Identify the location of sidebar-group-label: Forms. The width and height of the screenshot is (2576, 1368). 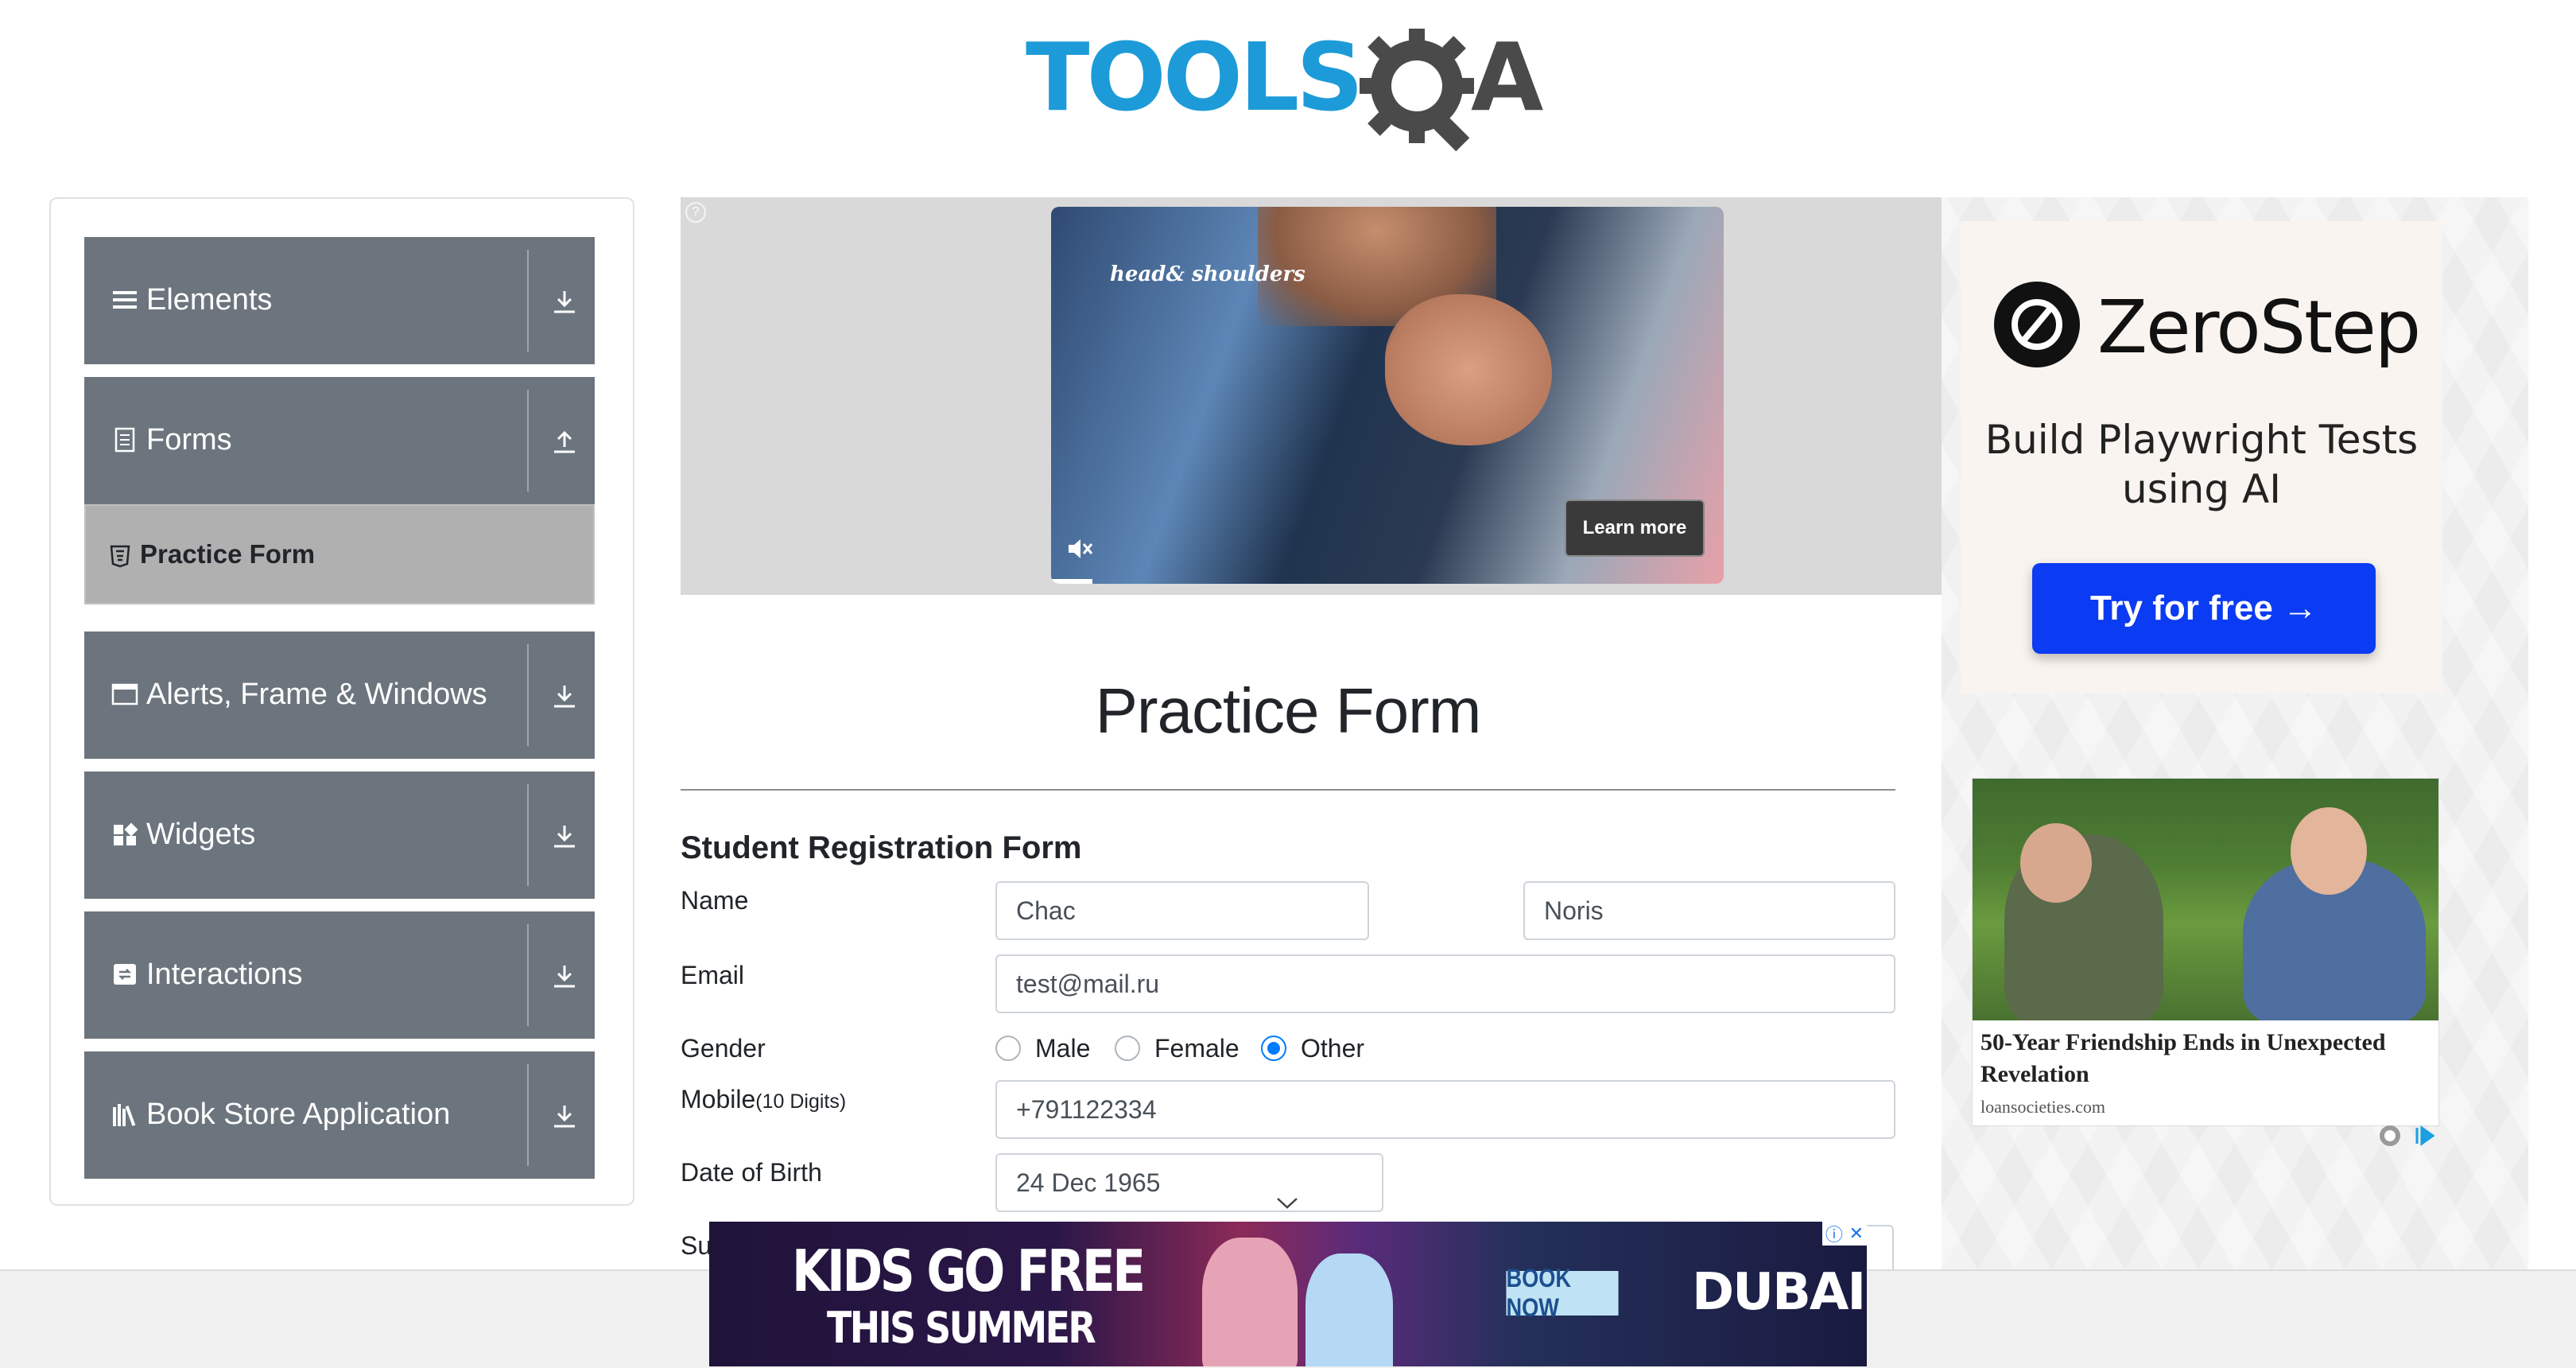
(189, 440).